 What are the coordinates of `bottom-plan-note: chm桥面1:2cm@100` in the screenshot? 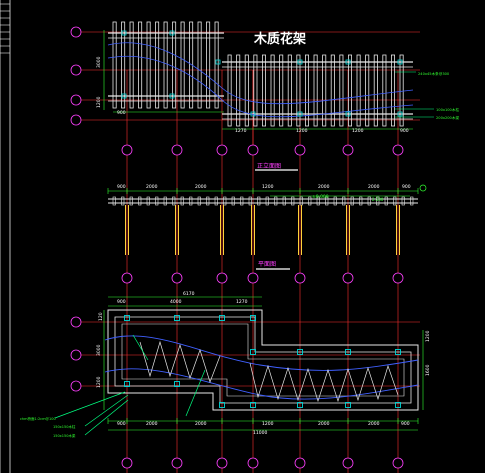 It's located at (38, 418).